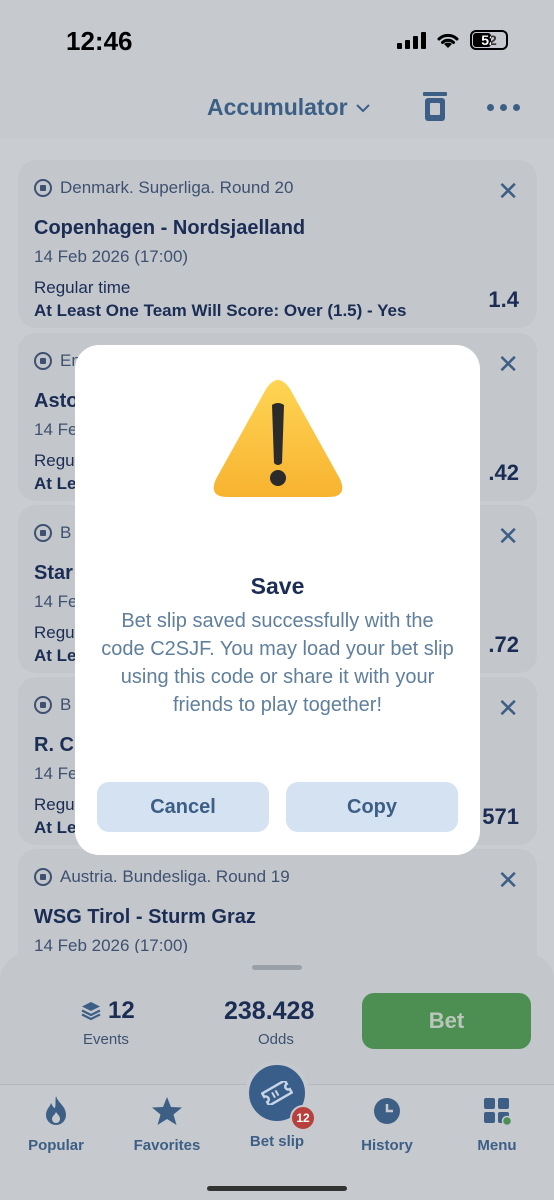 The width and height of the screenshot is (554, 1200). I want to click on wifi-icon, so click(448, 40).